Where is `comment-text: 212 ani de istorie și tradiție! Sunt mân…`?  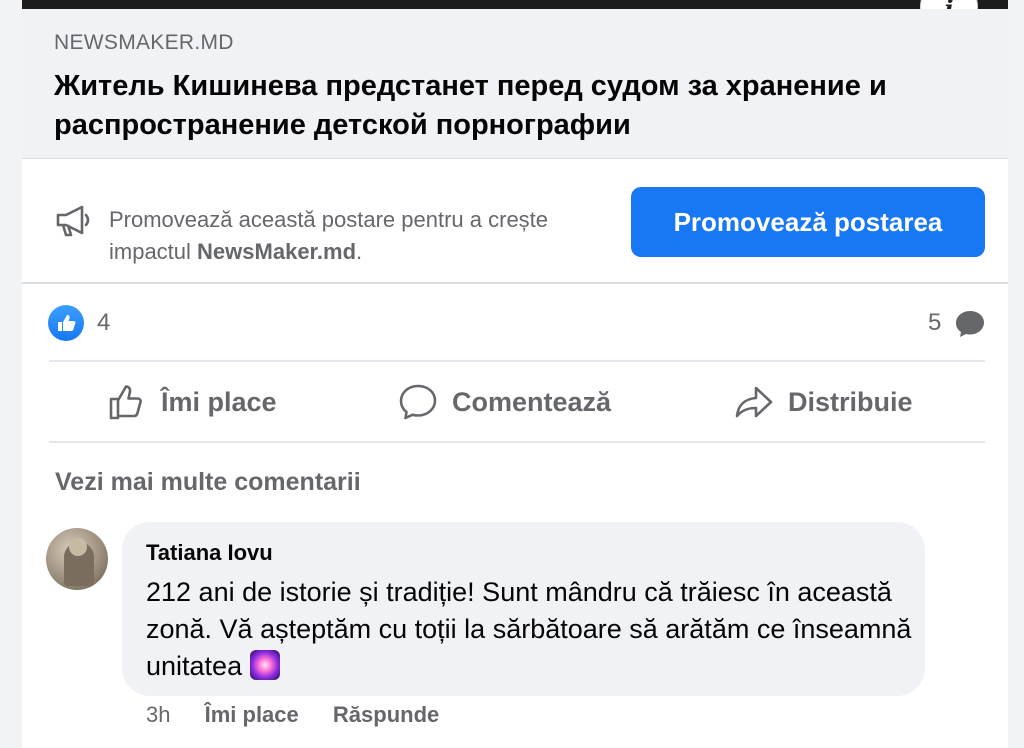 comment-text: 212 ani de istorie și tradiție! Sunt mân… is located at coordinates (529, 629).